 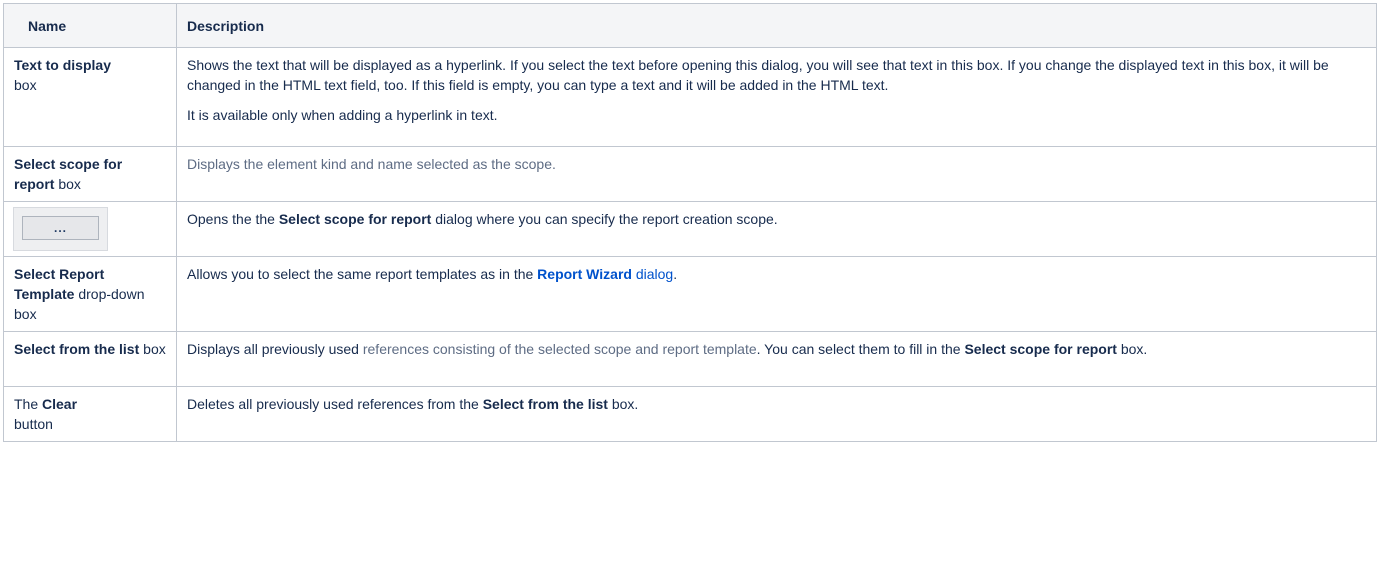 What do you see at coordinates (26, 404) in the screenshot?
I see `row-name-pre: The` at bounding box center [26, 404].